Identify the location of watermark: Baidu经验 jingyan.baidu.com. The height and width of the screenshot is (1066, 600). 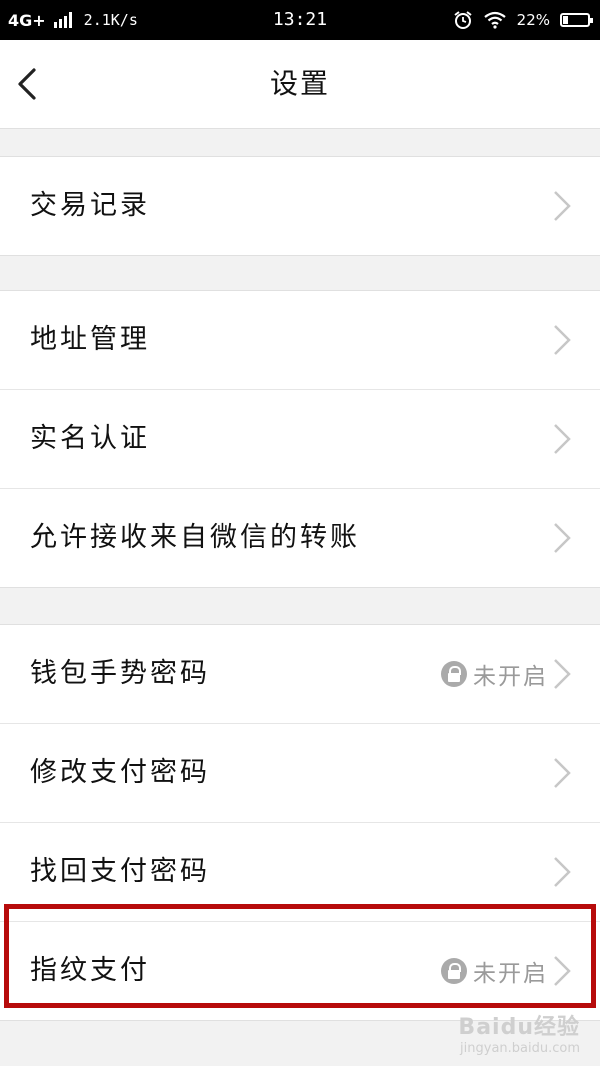
(519, 1032).